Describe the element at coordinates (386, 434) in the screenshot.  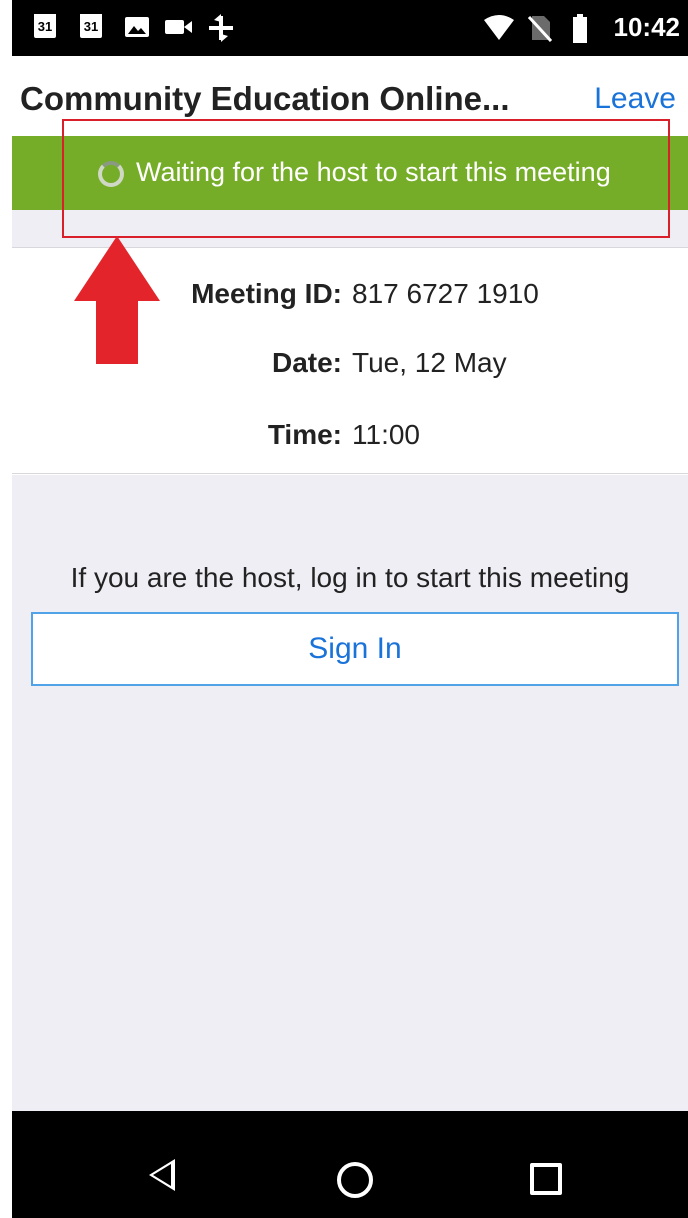
I see `time-value: 11:00` at that location.